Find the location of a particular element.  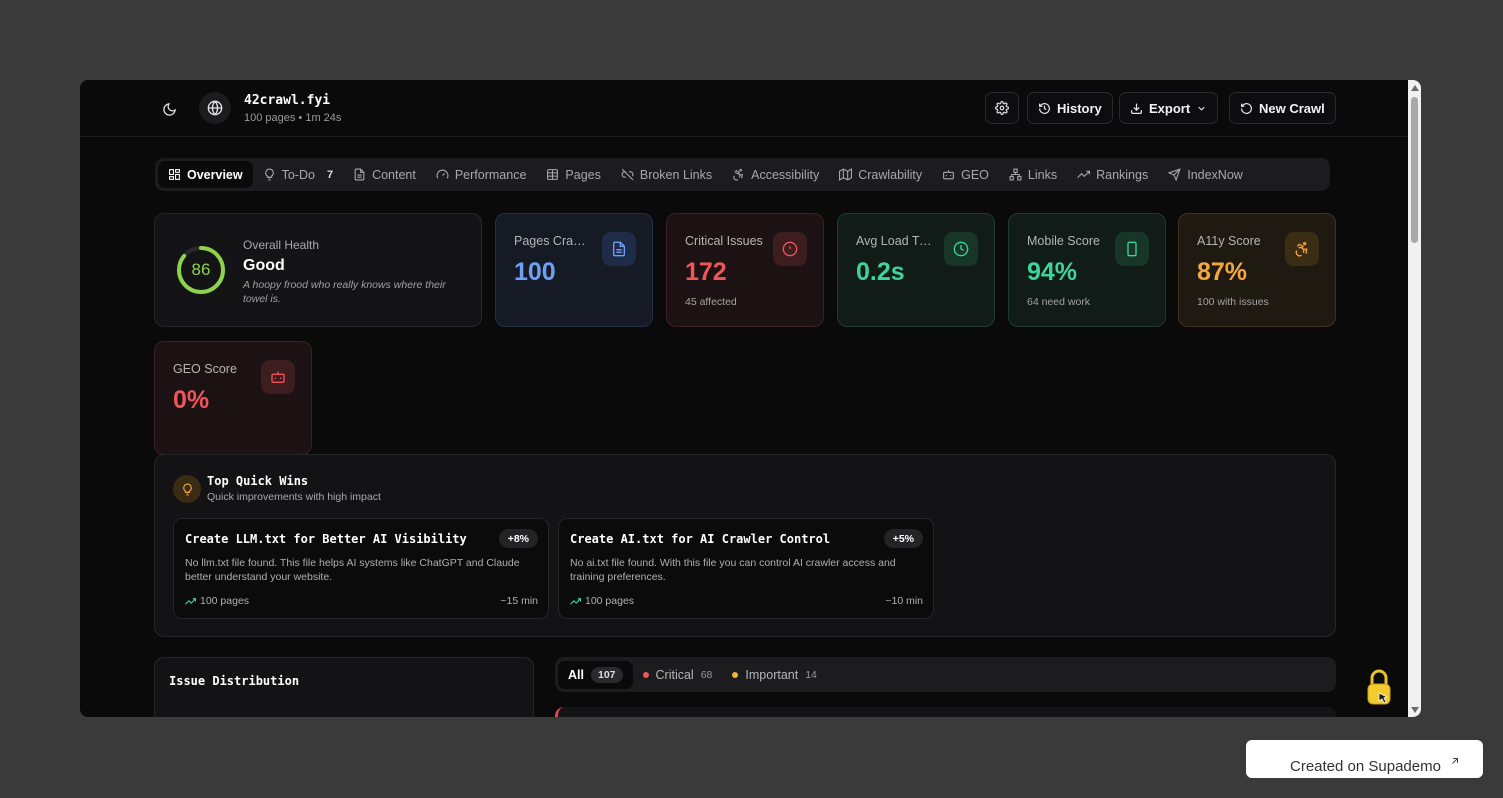

refresh-icon is located at coordinates (1246, 108).